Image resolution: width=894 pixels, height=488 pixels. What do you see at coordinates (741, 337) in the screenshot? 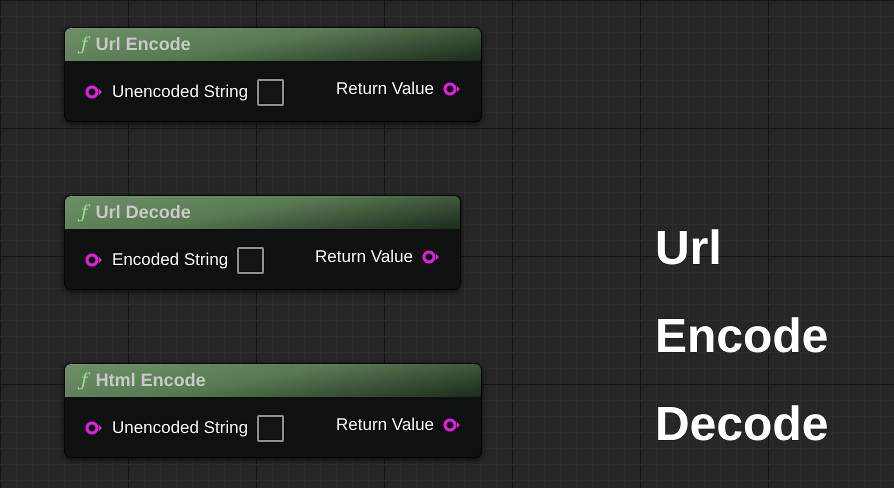
I see `caption-word: Encode` at bounding box center [741, 337].